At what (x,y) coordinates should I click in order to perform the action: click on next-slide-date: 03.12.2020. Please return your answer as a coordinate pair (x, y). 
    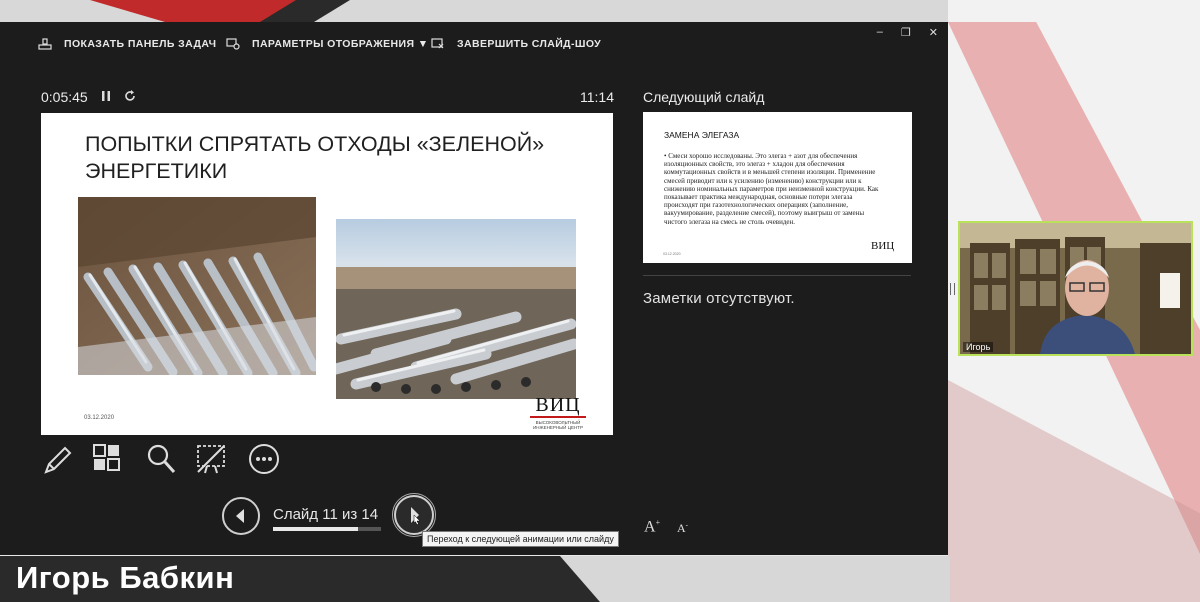
    Looking at the image, I should click on (672, 254).